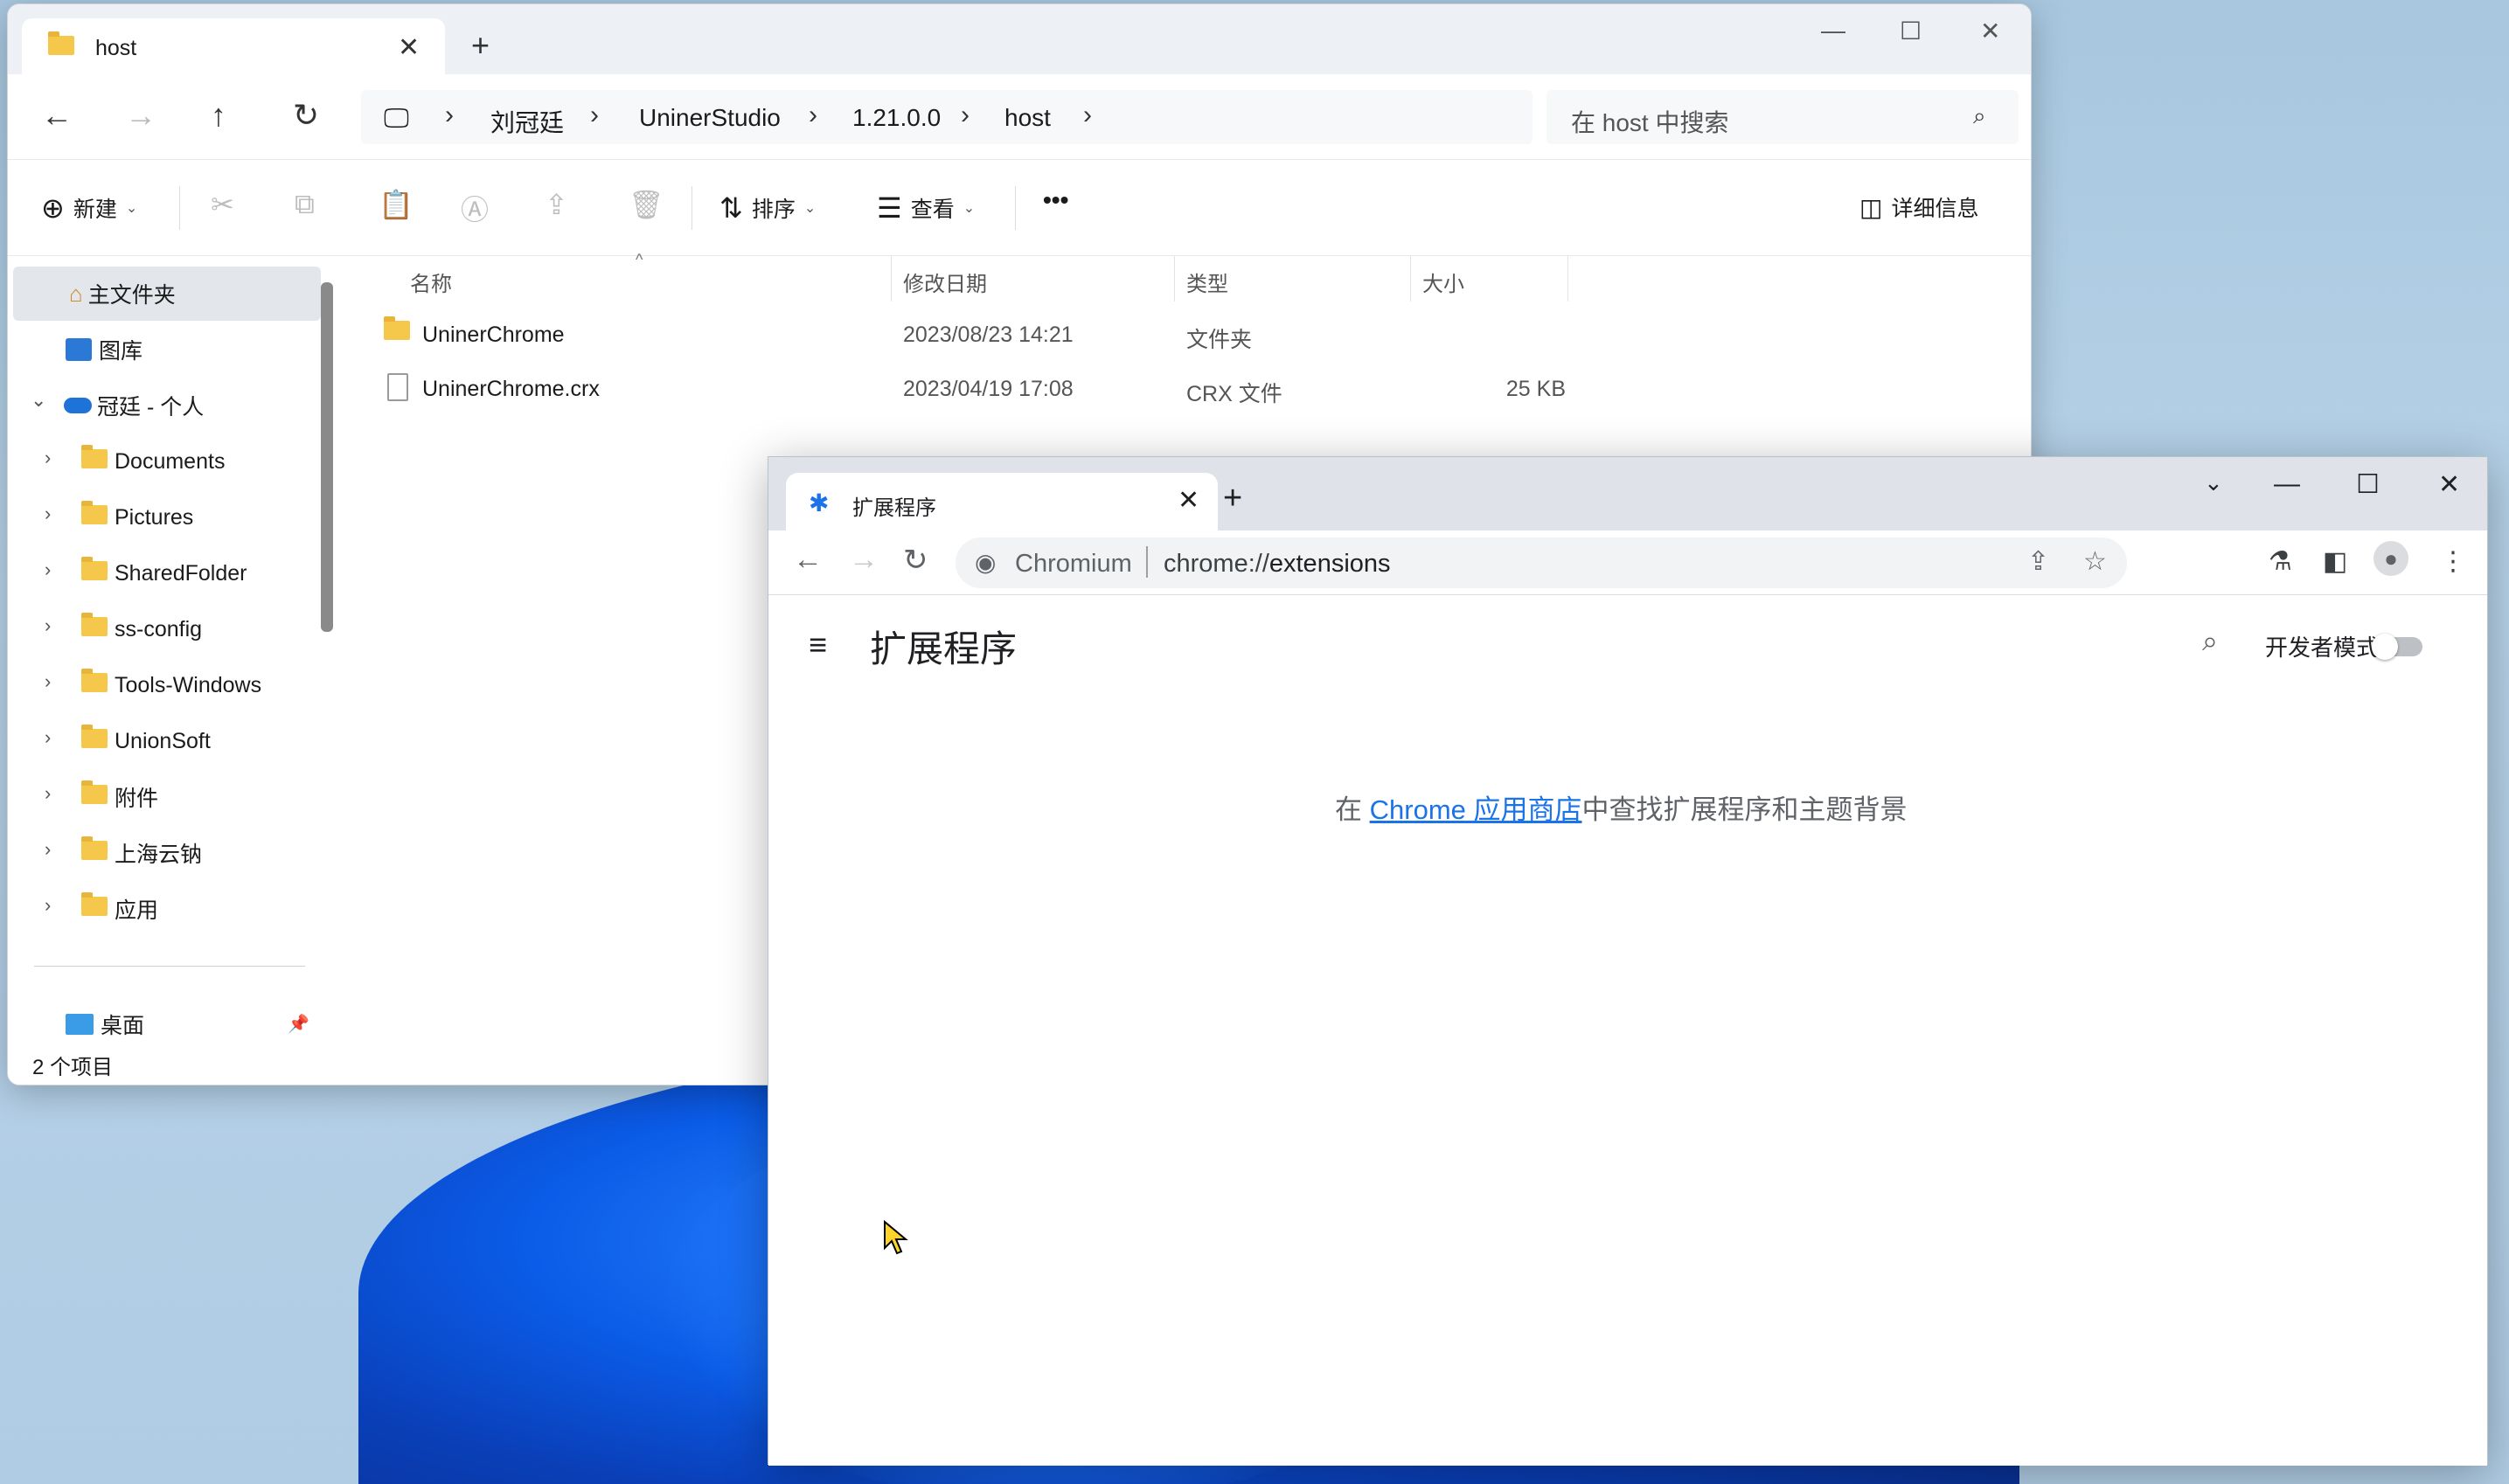  Describe the element at coordinates (1027, 118) in the screenshot. I see `breadcrumb-item: host` at that location.